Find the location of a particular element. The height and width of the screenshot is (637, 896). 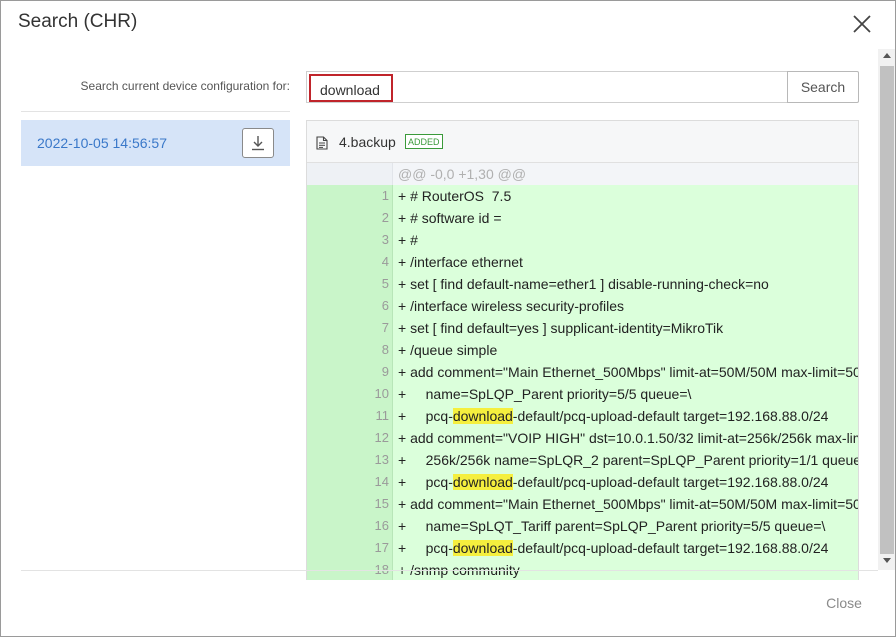

line-number: 12 is located at coordinates (350, 438).